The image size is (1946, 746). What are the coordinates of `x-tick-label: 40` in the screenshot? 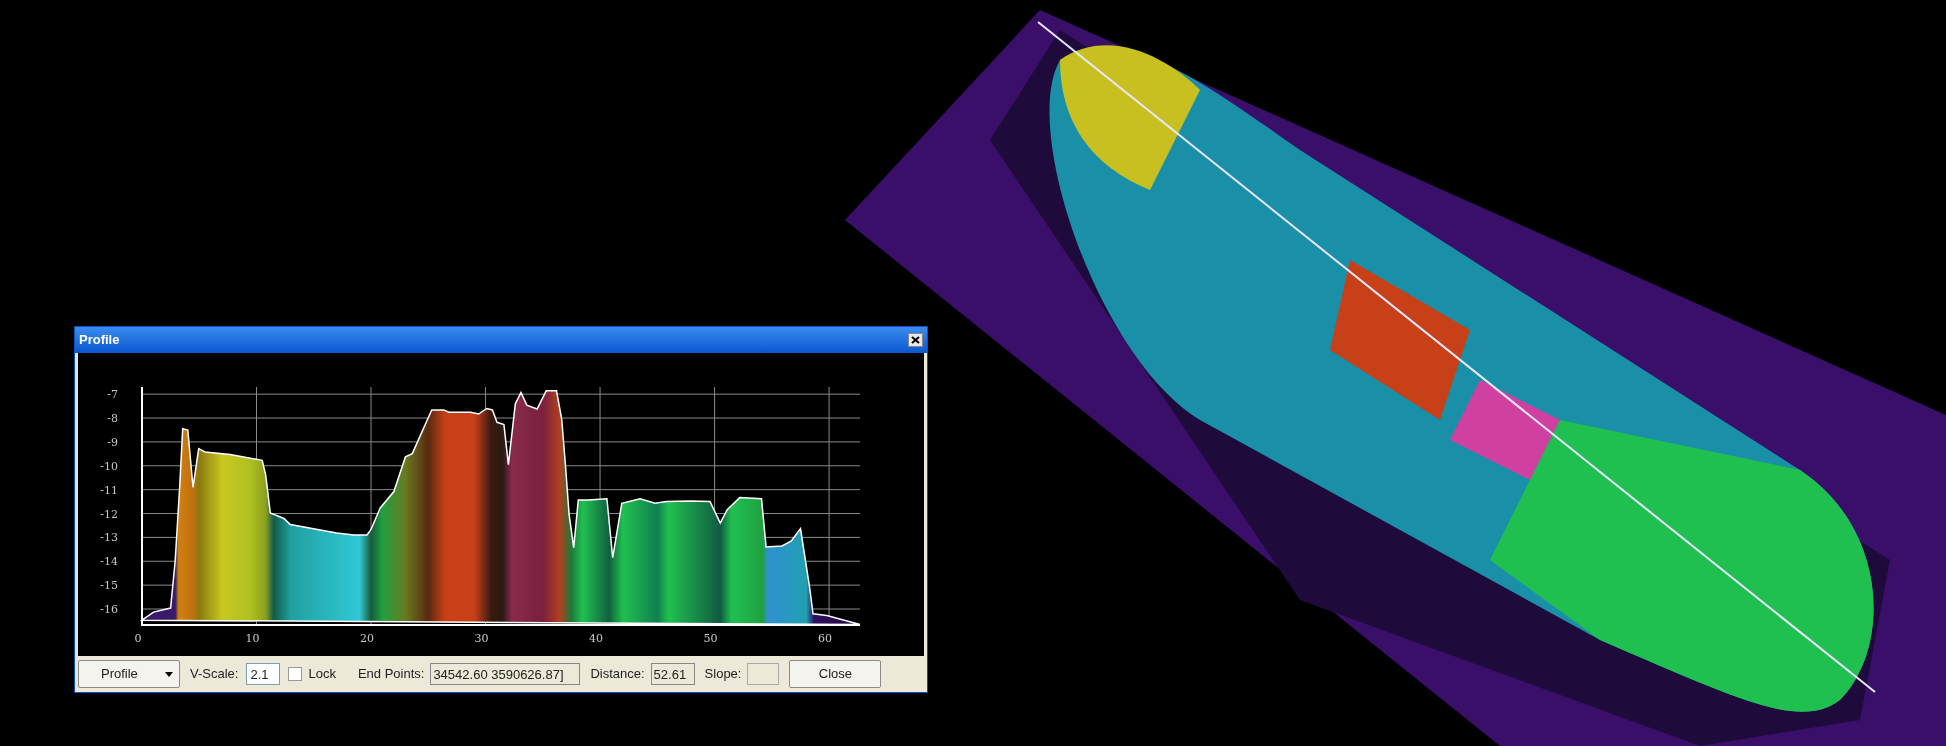 It's located at (596, 638).